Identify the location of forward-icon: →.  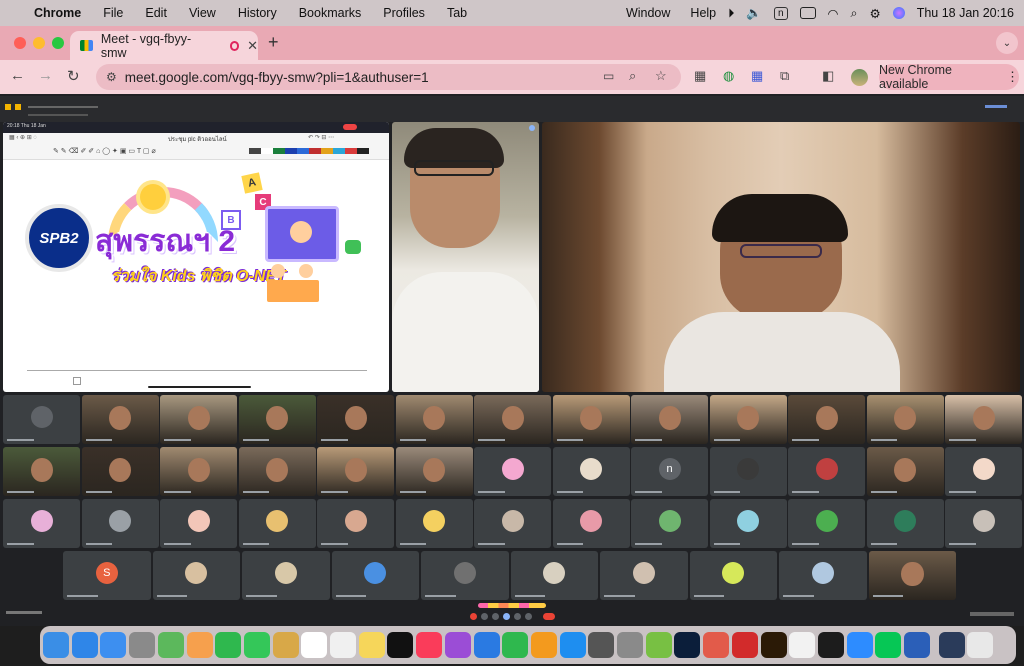
(45, 75).